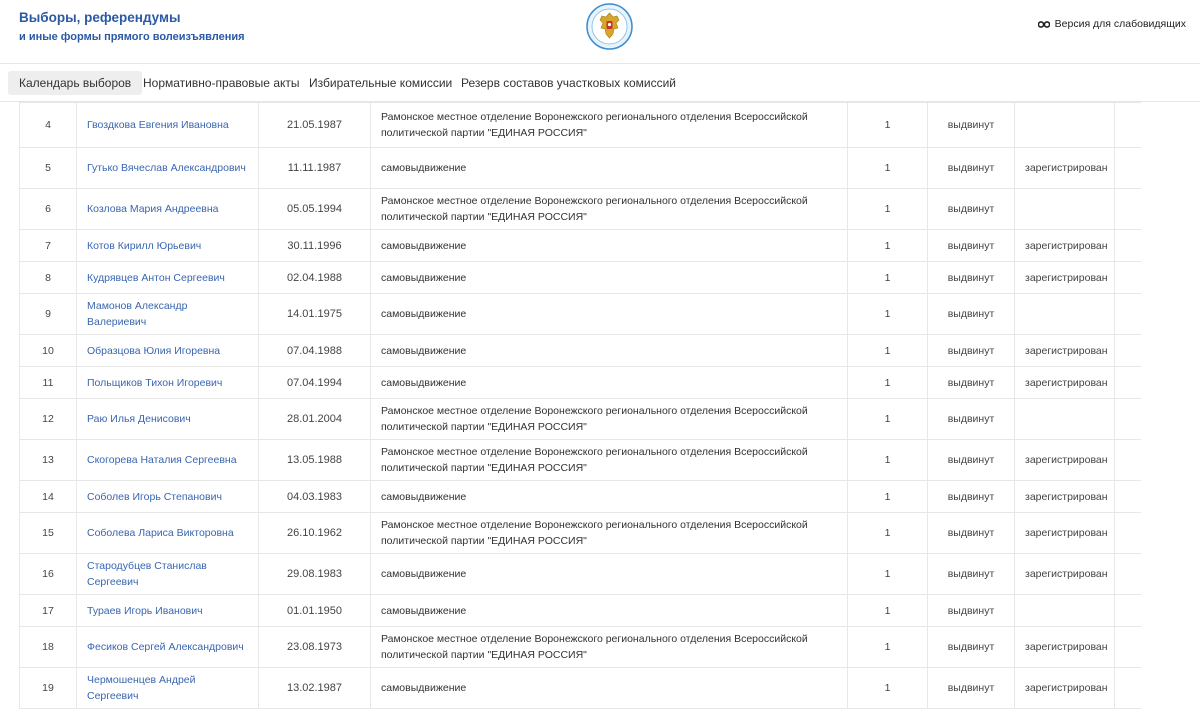 Image resolution: width=1200 pixels, height=712 pixels. Describe the element at coordinates (609, 26) in the screenshot. I see `cec-emblem-icon` at that location.